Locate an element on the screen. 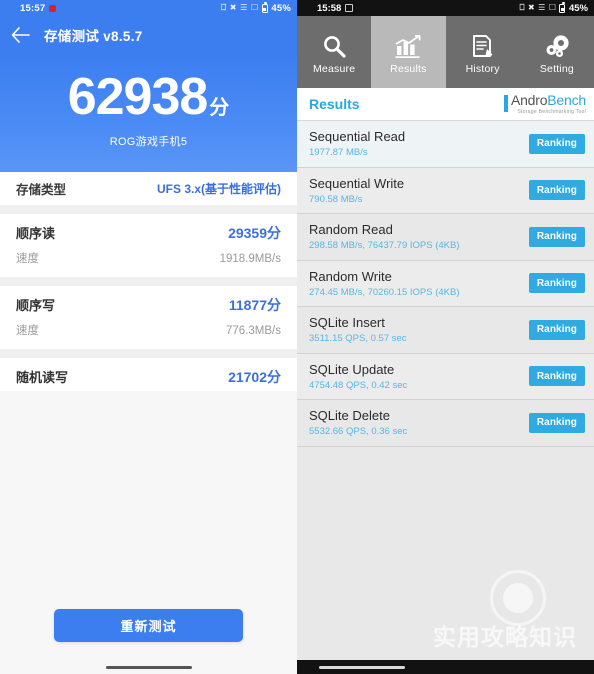 The width and height of the screenshot is (594, 674). result-value: 4754.48 QPS, 0.42 sec is located at coordinates (358, 385).